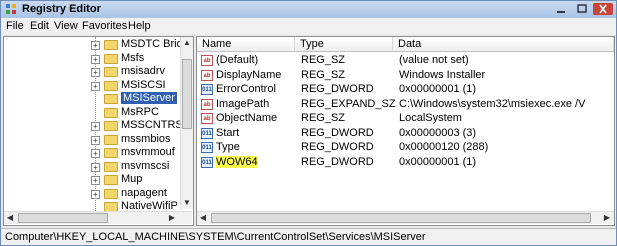 Image resolution: width=617 pixels, height=246 pixels. What do you see at coordinates (308, 26) in the screenshot?
I see `menu-bar: File Edit View Favorites Help` at bounding box center [308, 26].